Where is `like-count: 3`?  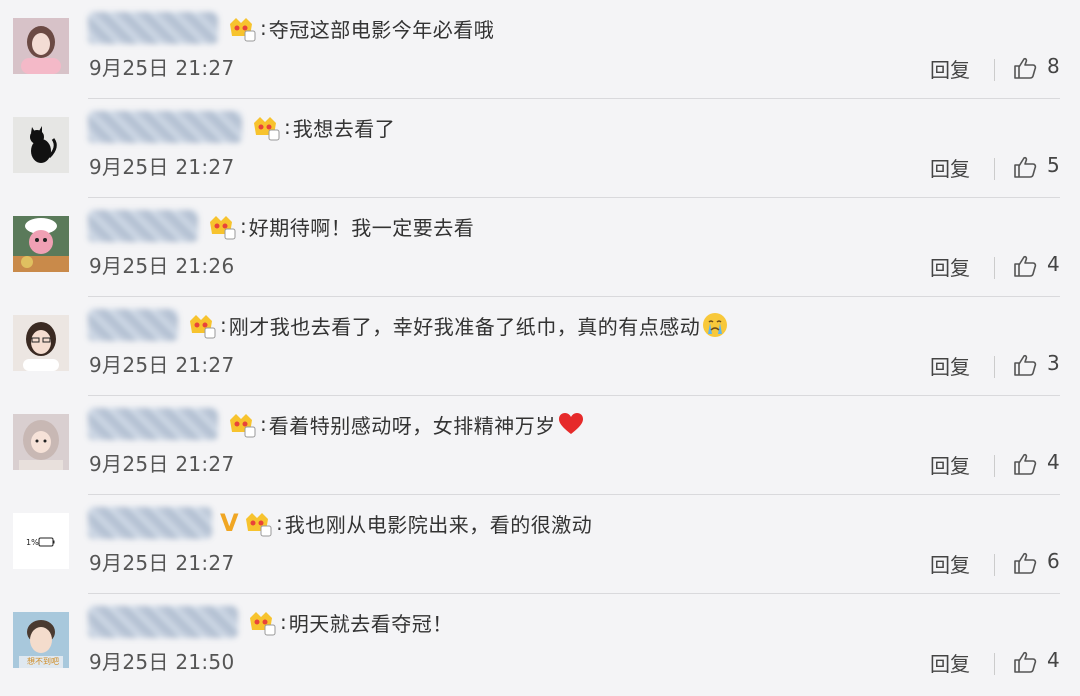 like-count: 3 is located at coordinates (1053, 363).